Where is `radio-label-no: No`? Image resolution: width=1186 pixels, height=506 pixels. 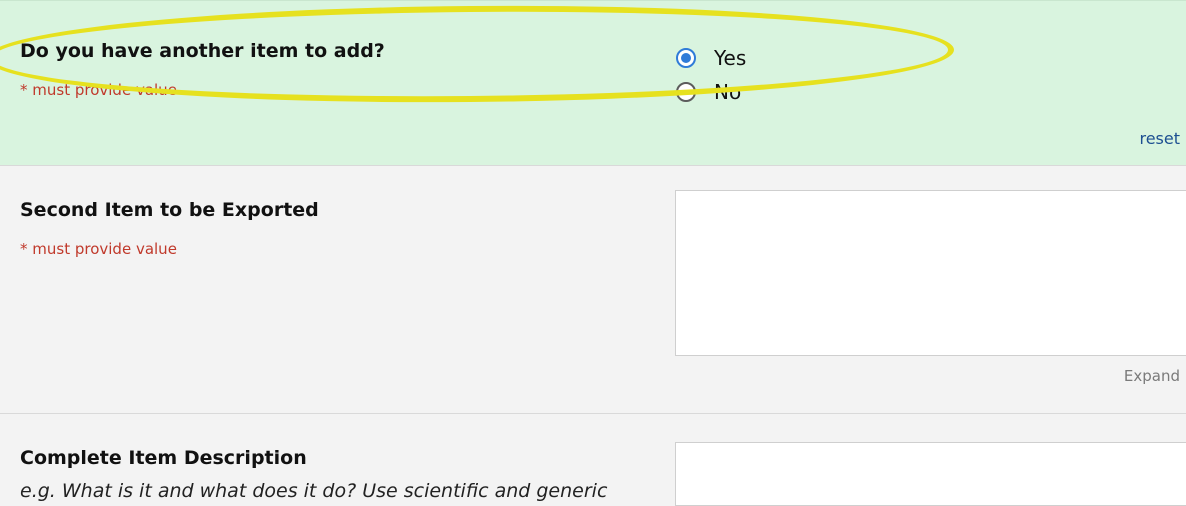
radio-label-no: No is located at coordinates (728, 92).